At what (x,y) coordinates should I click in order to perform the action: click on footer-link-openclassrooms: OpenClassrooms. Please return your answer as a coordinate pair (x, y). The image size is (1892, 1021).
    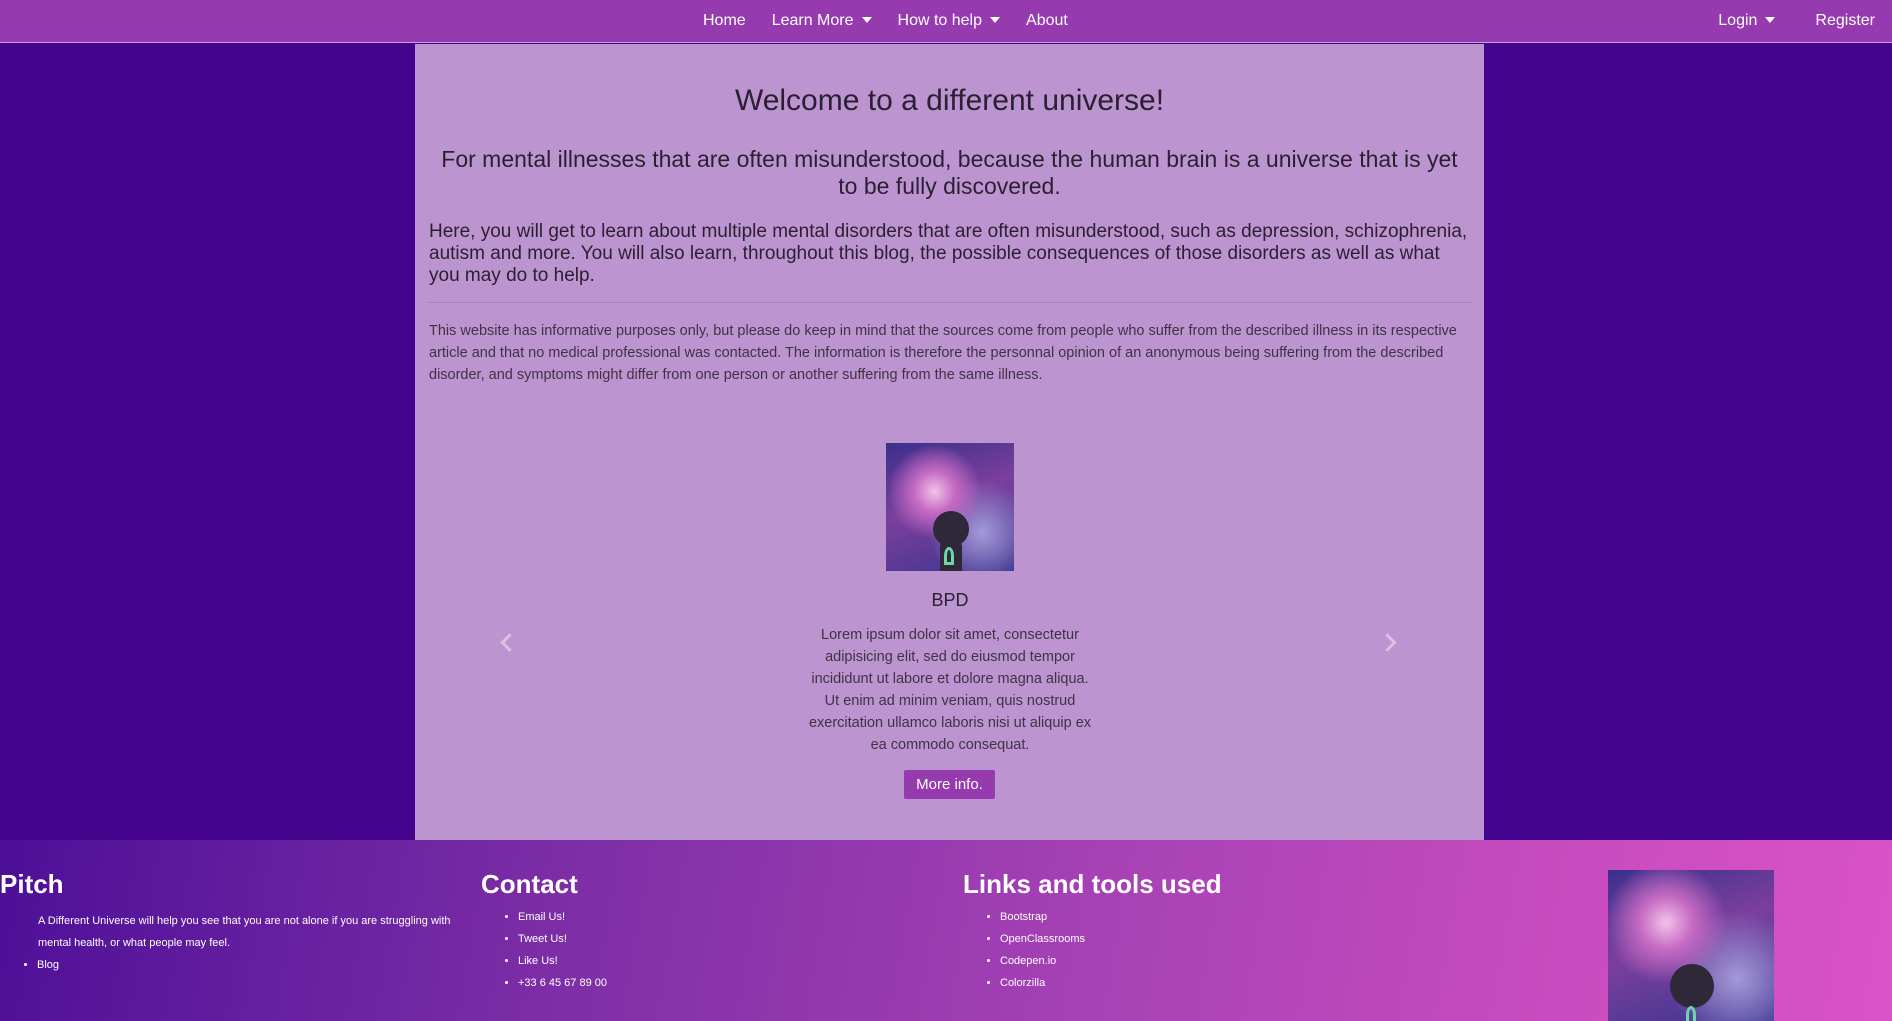
    Looking at the image, I should click on (1111, 939).